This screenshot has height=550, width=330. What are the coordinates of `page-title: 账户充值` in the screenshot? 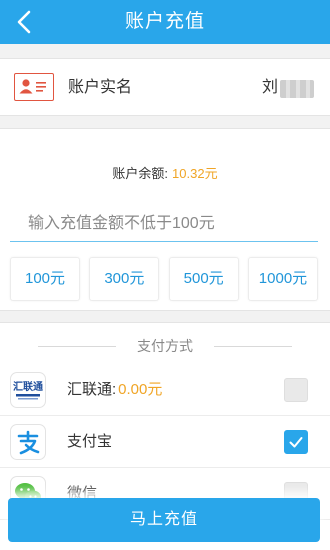 It's located at (164, 21).